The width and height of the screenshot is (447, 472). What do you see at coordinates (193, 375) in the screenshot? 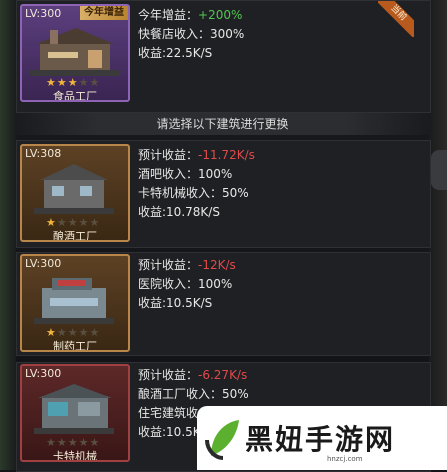
I see `info-line-expected: 预计收益：-6.27K/s` at bounding box center [193, 375].